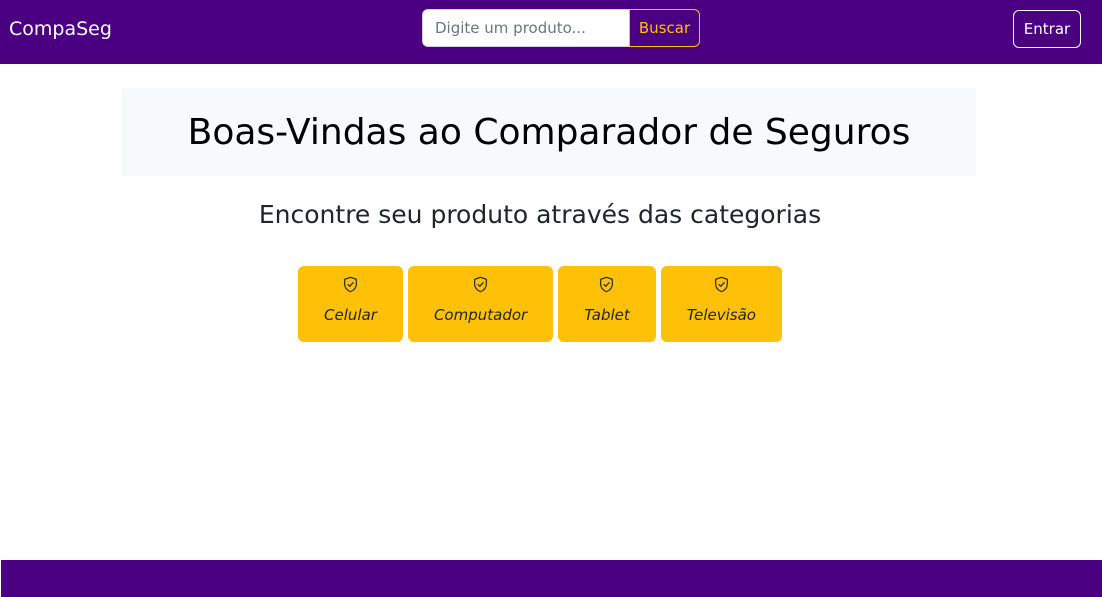 The height and width of the screenshot is (597, 1102). Describe the element at coordinates (350, 315) in the screenshot. I see `category-label: Celular` at that location.